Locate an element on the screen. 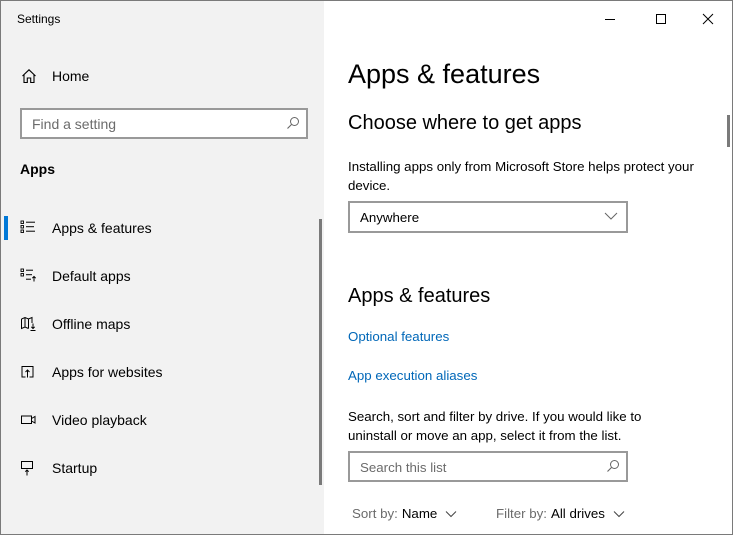 The image size is (733, 535). app-source-dropdown: Anywhere is located at coordinates (488, 217).